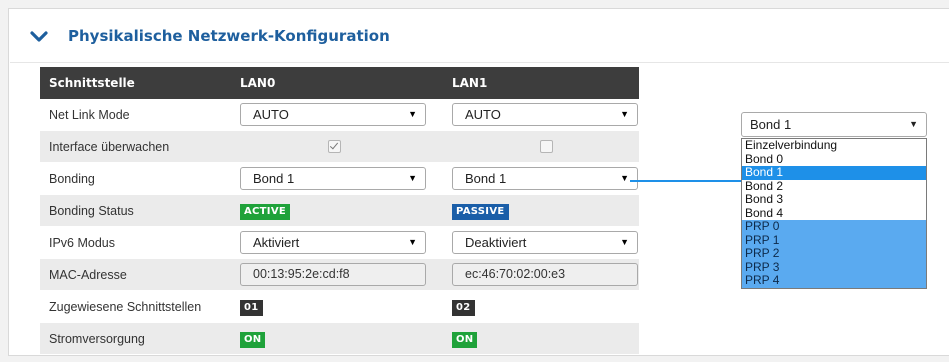 Image resolution: width=949 pixels, height=362 pixels. What do you see at coordinates (479, 36) in the screenshot?
I see `section-header: Physikalische Netzwerk-Konfiguration` at bounding box center [479, 36].